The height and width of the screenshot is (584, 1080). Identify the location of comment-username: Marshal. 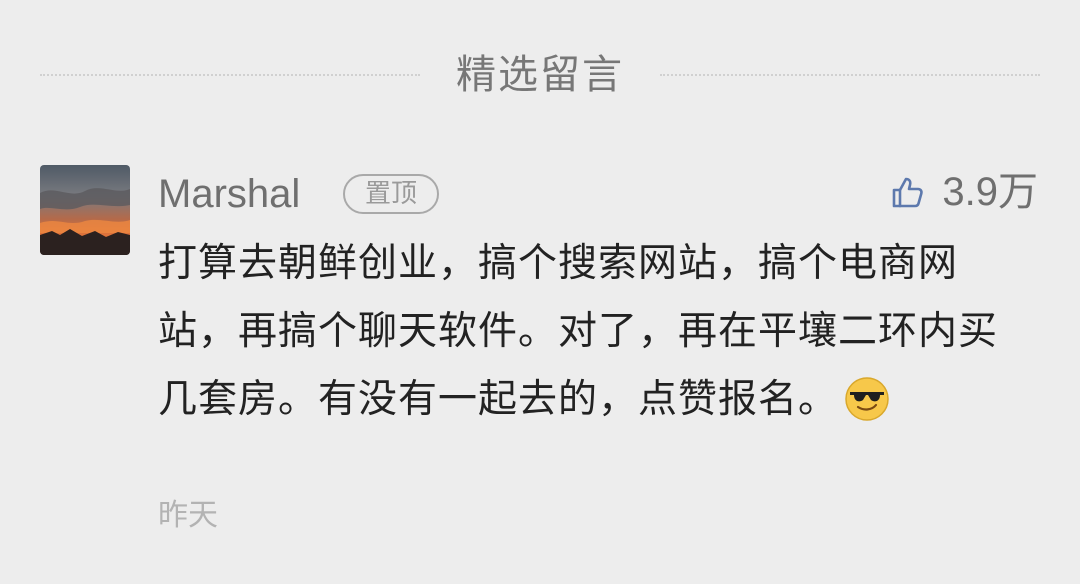
(229, 194).